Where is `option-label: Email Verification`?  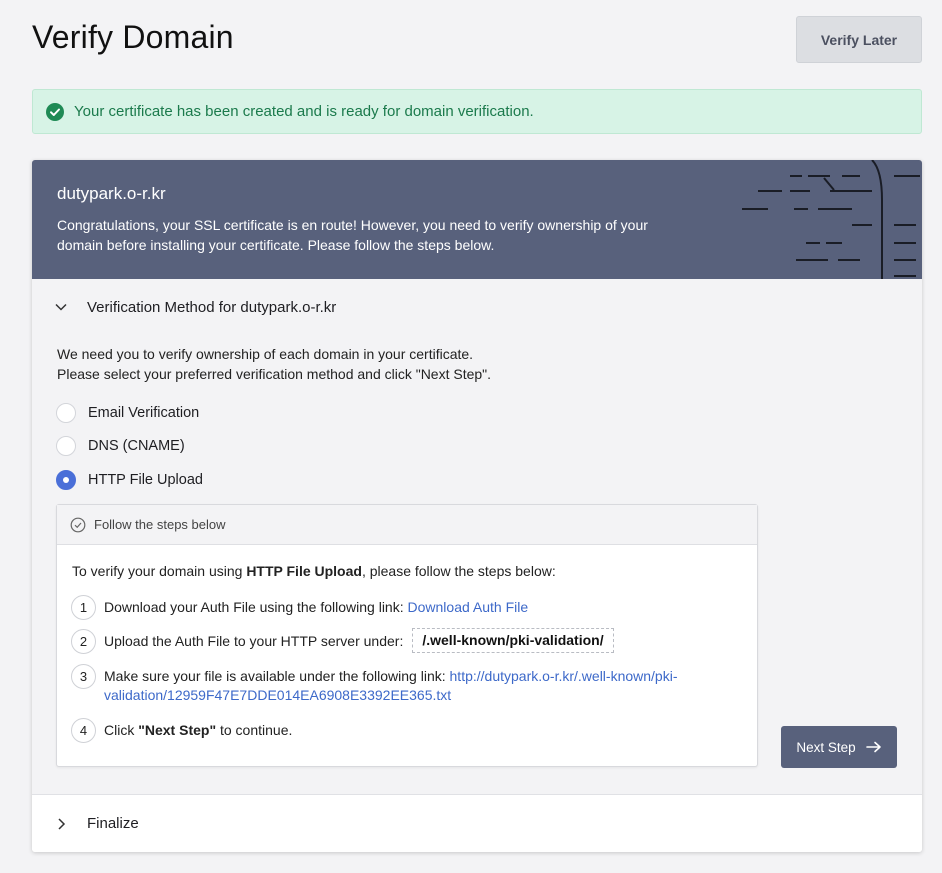 option-label: Email Verification is located at coordinates (144, 413).